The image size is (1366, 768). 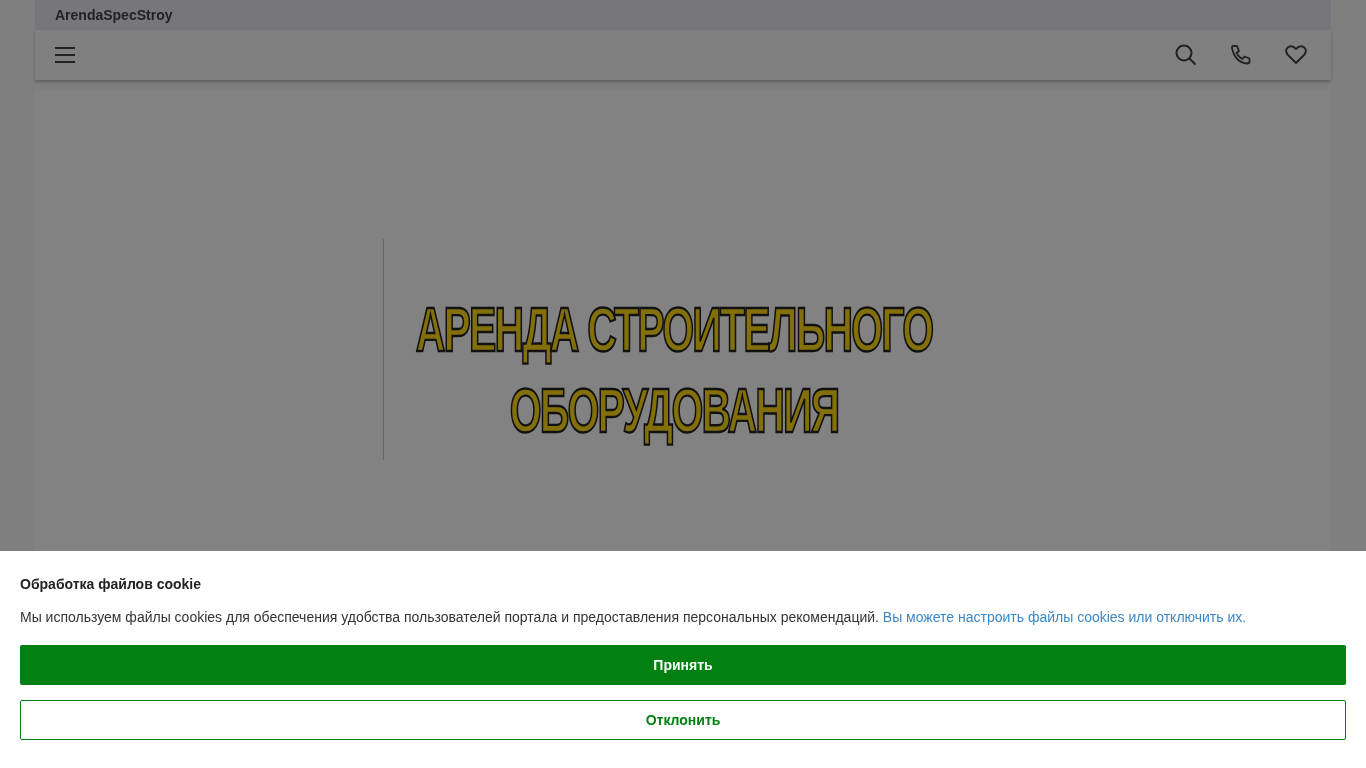 What do you see at coordinates (674, 370) in the screenshot?
I see `banner-heading: АРЕНДА СТРОИТЕЛЬНОГО ОБОРУДОВАНИЯ` at bounding box center [674, 370].